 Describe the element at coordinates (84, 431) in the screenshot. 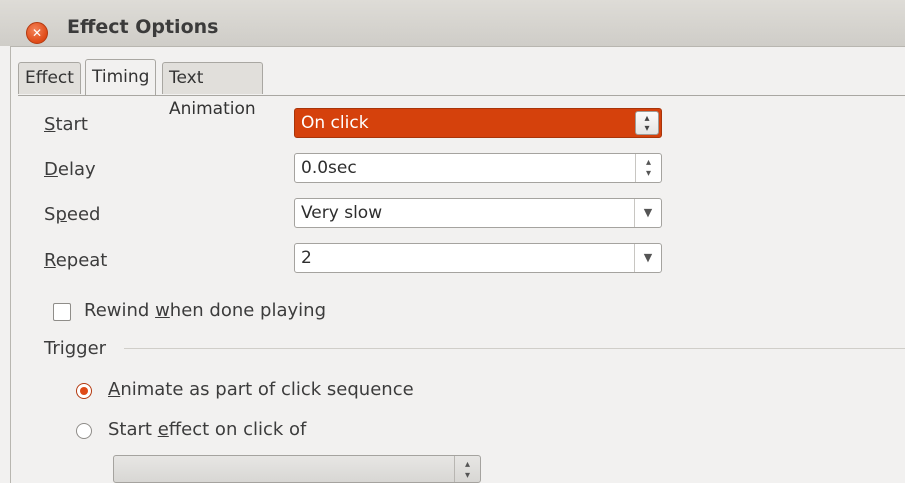

I see `start-effect-on-click-radio` at that location.